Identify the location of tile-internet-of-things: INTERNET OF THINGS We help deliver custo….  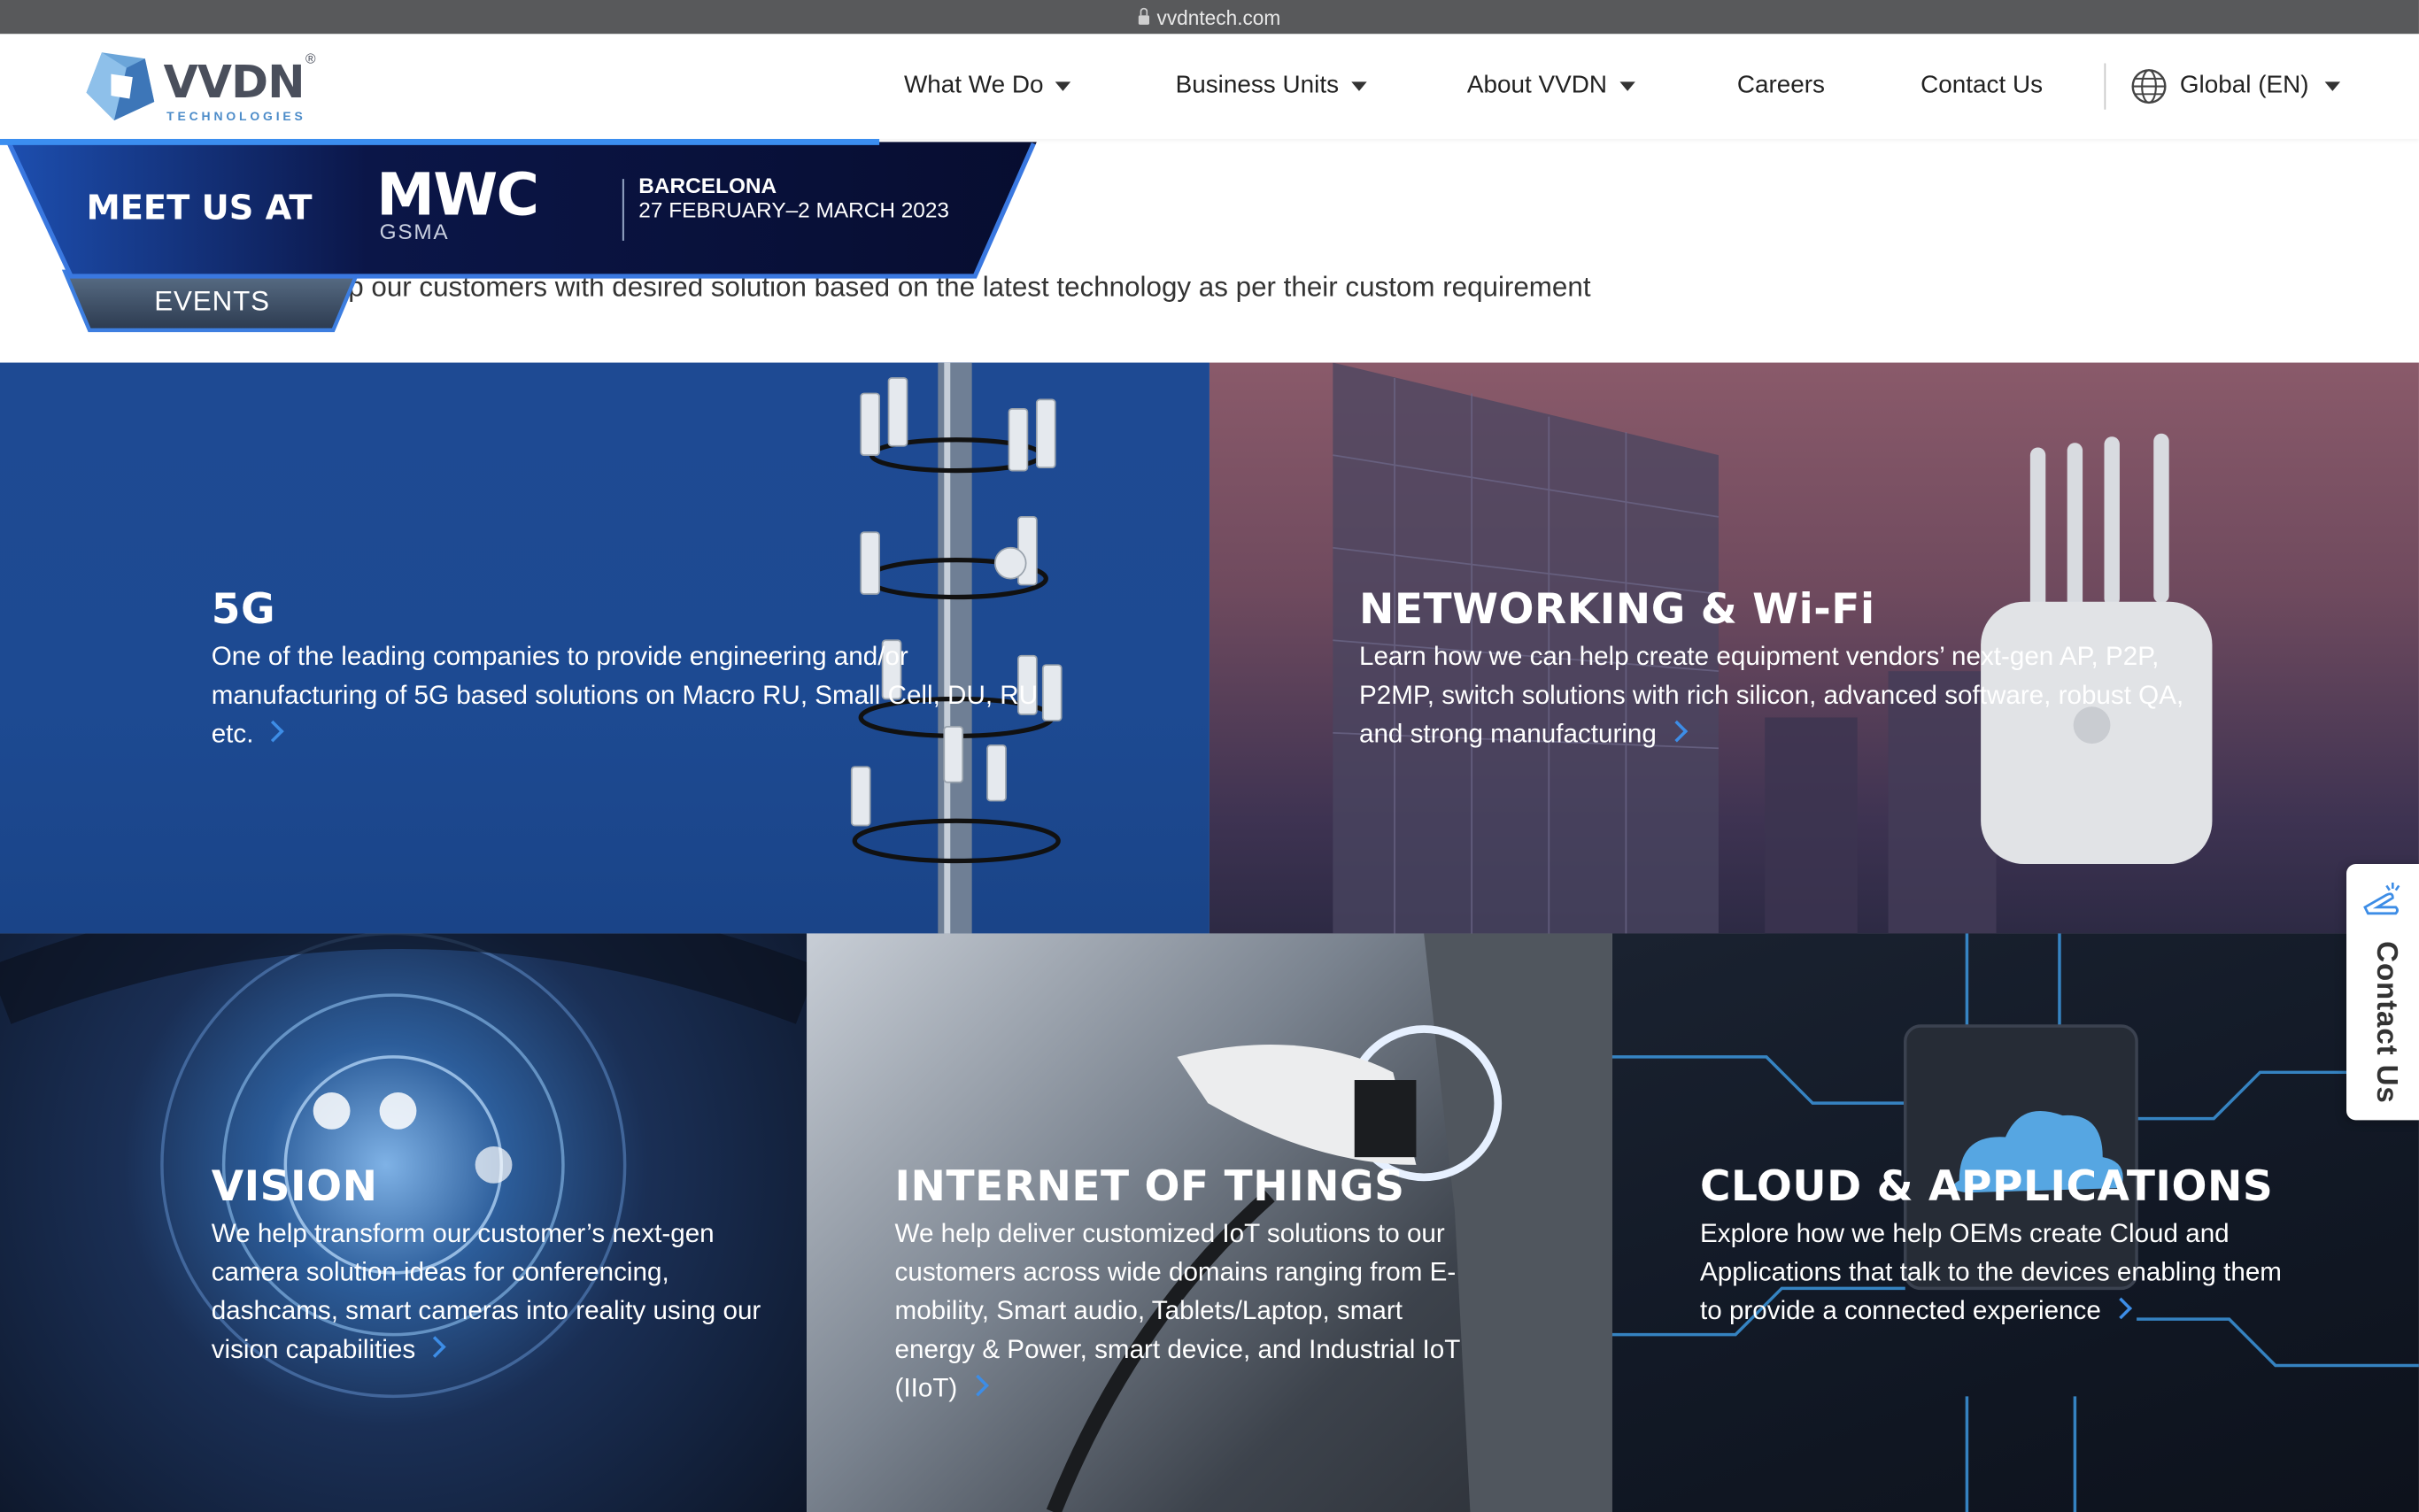
(1209, 1222).